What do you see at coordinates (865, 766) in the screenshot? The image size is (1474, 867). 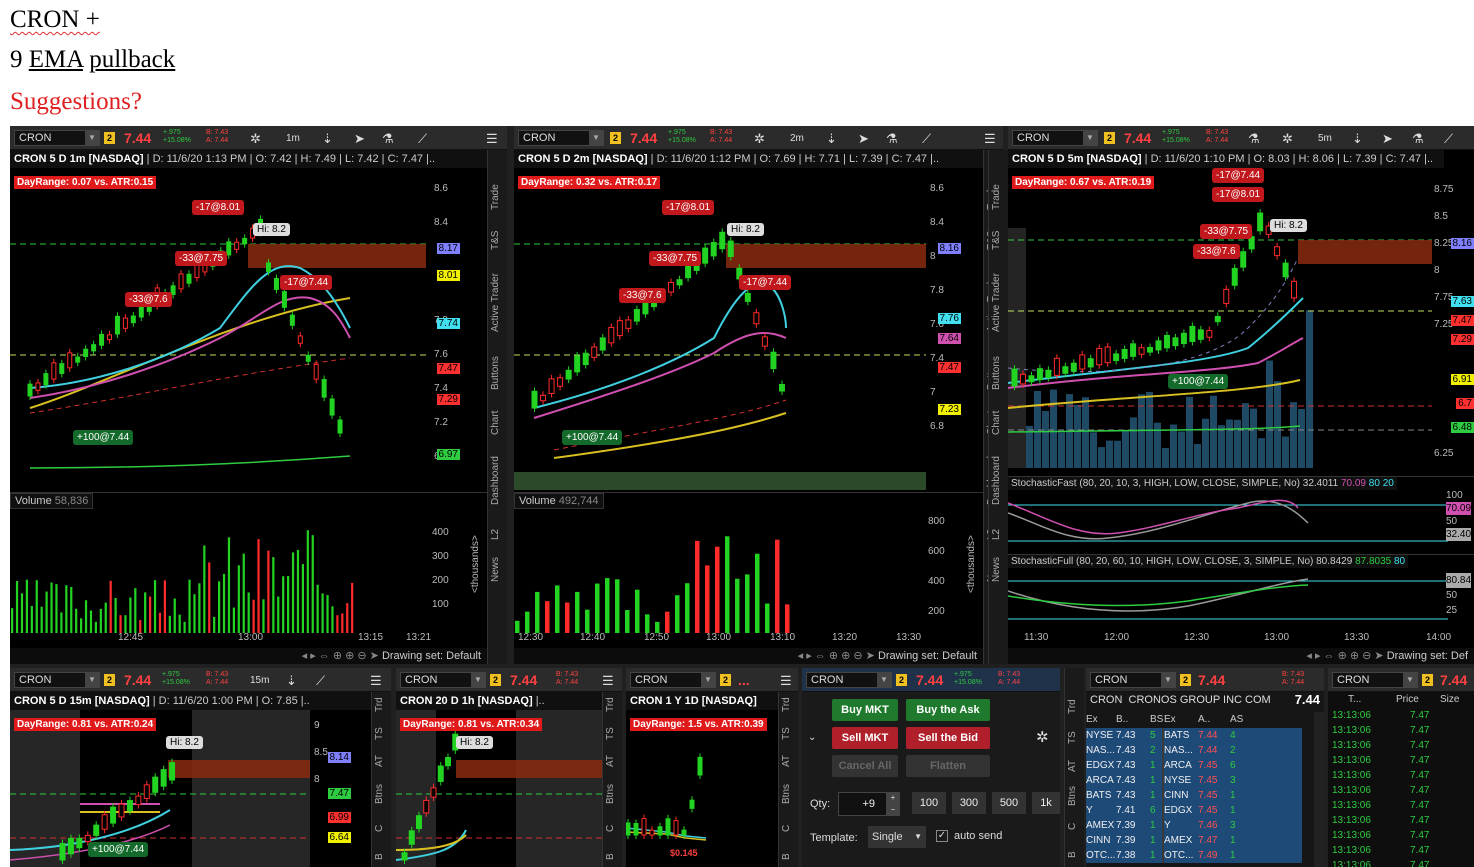 I see `cancel-all-button: Cancel All` at bounding box center [865, 766].